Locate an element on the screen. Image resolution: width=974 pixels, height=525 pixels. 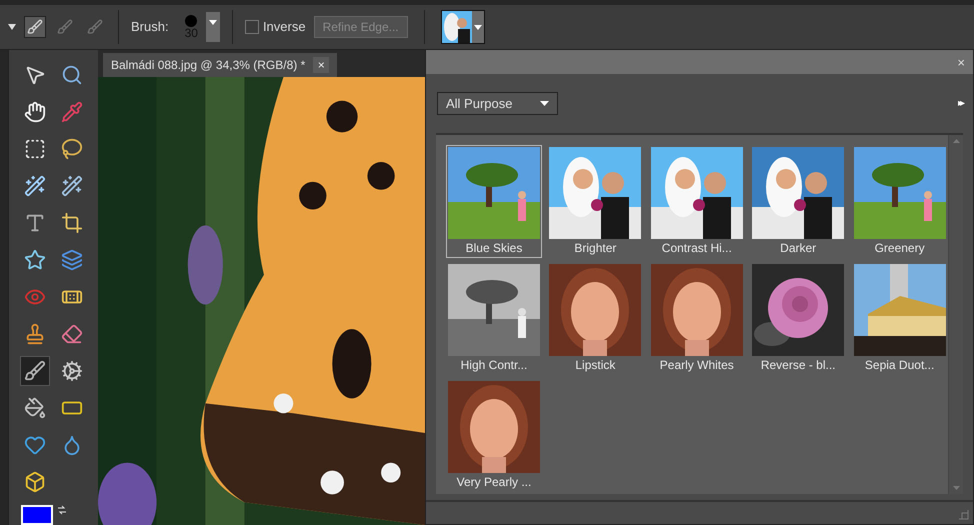
close-button: × is located at coordinates (961, 62).